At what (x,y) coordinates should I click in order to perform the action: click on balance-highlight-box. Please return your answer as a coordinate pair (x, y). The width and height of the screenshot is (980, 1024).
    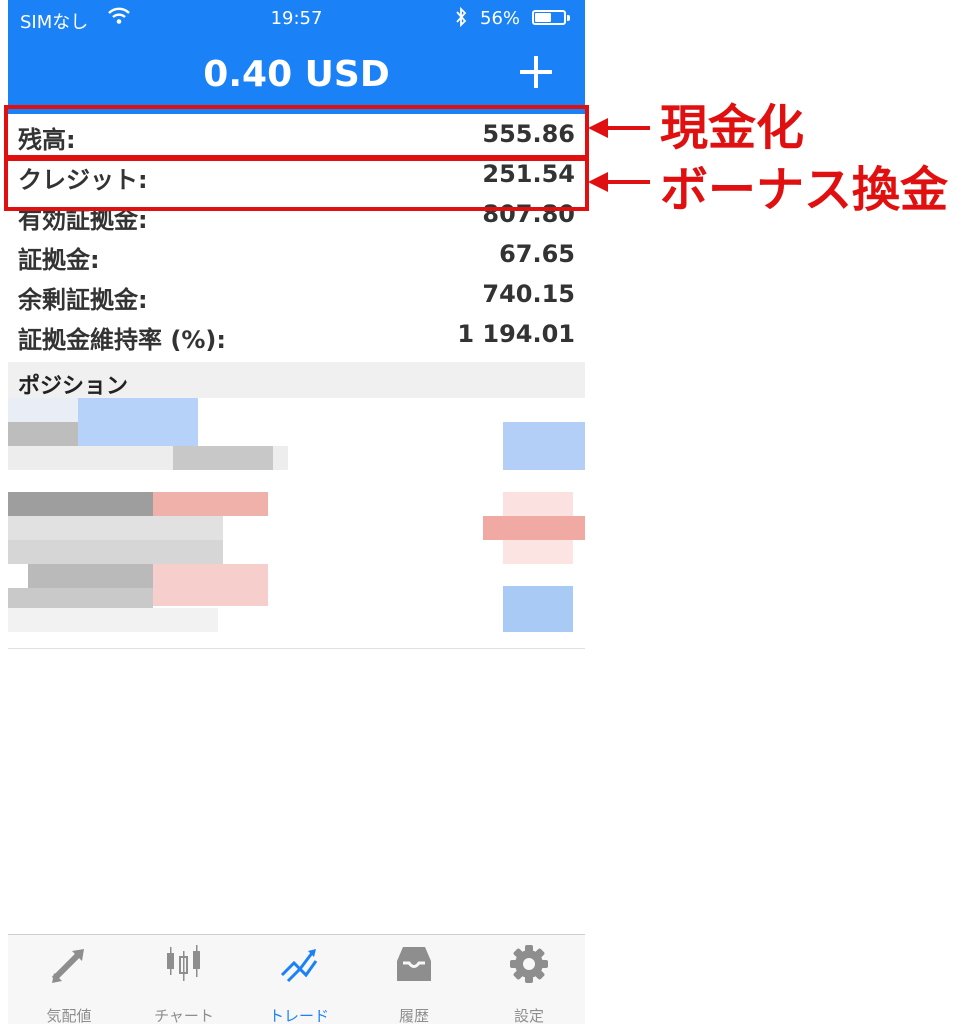
    Looking at the image, I should click on (296, 132).